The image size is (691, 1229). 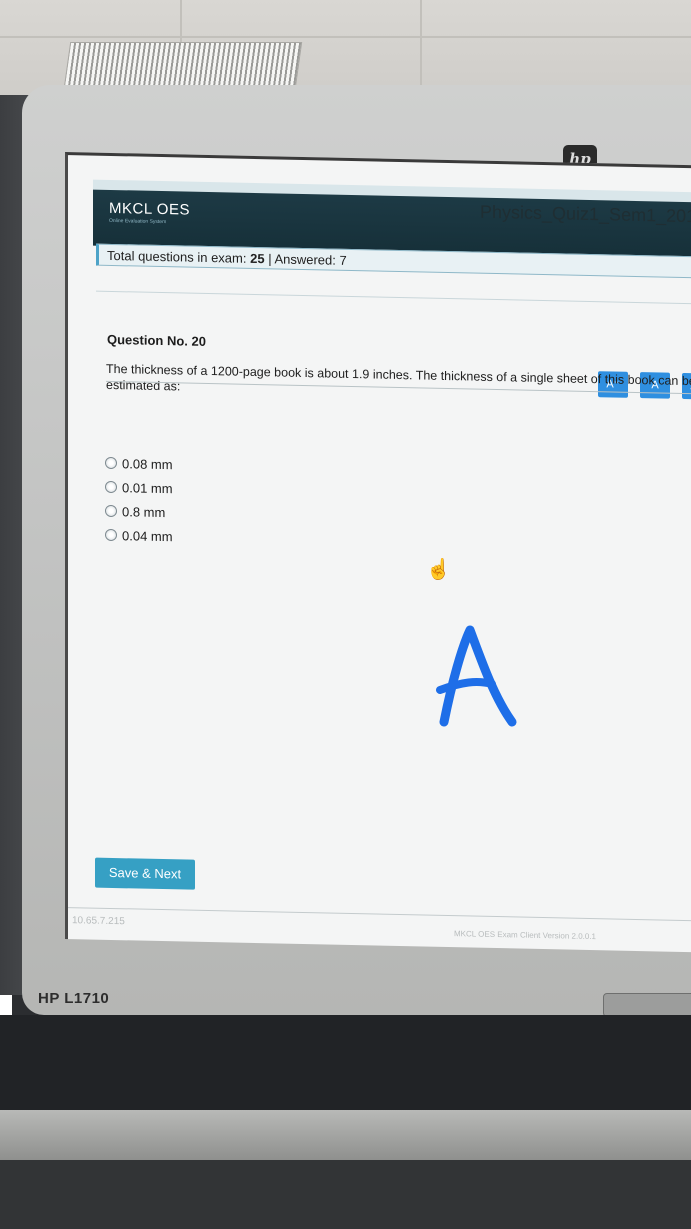 What do you see at coordinates (257, 258) in the screenshot?
I see `total-questions-count: 25` at bounding box center [257, 258].